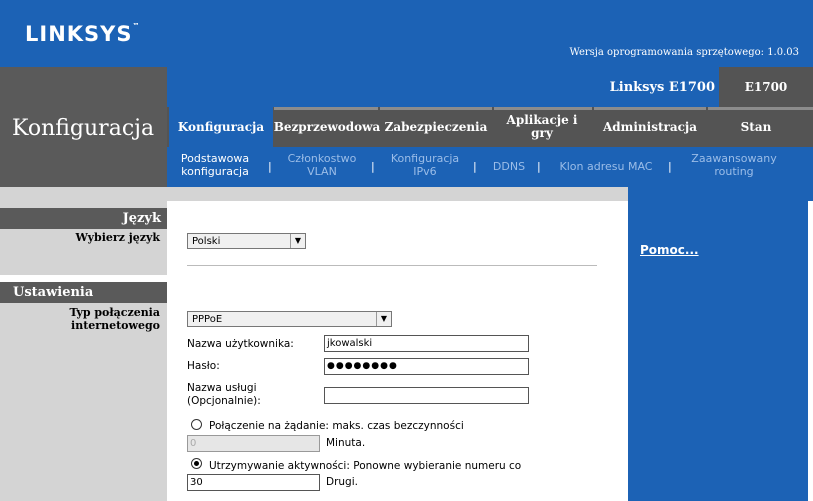 Image resolution: width=813 pixels, height=501 pixels. I want to click on on-demand-radio, so click(196, 424).